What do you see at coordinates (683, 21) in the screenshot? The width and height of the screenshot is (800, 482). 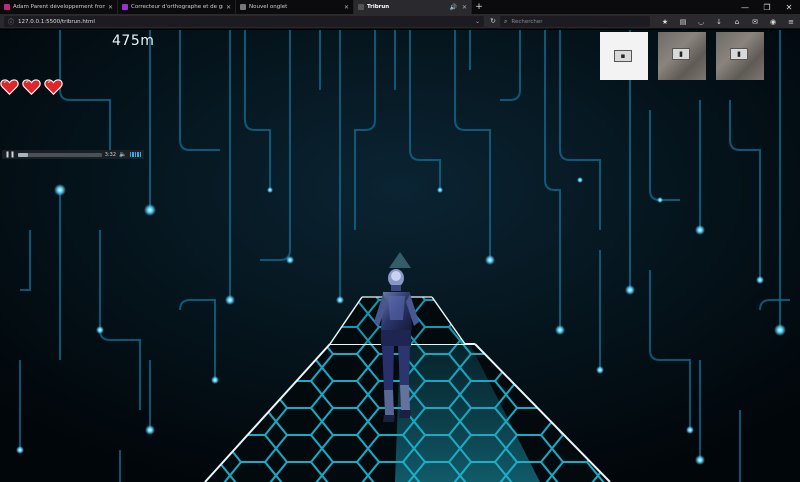 I see `library-icon: ▤` at bounding box center [683, 21].